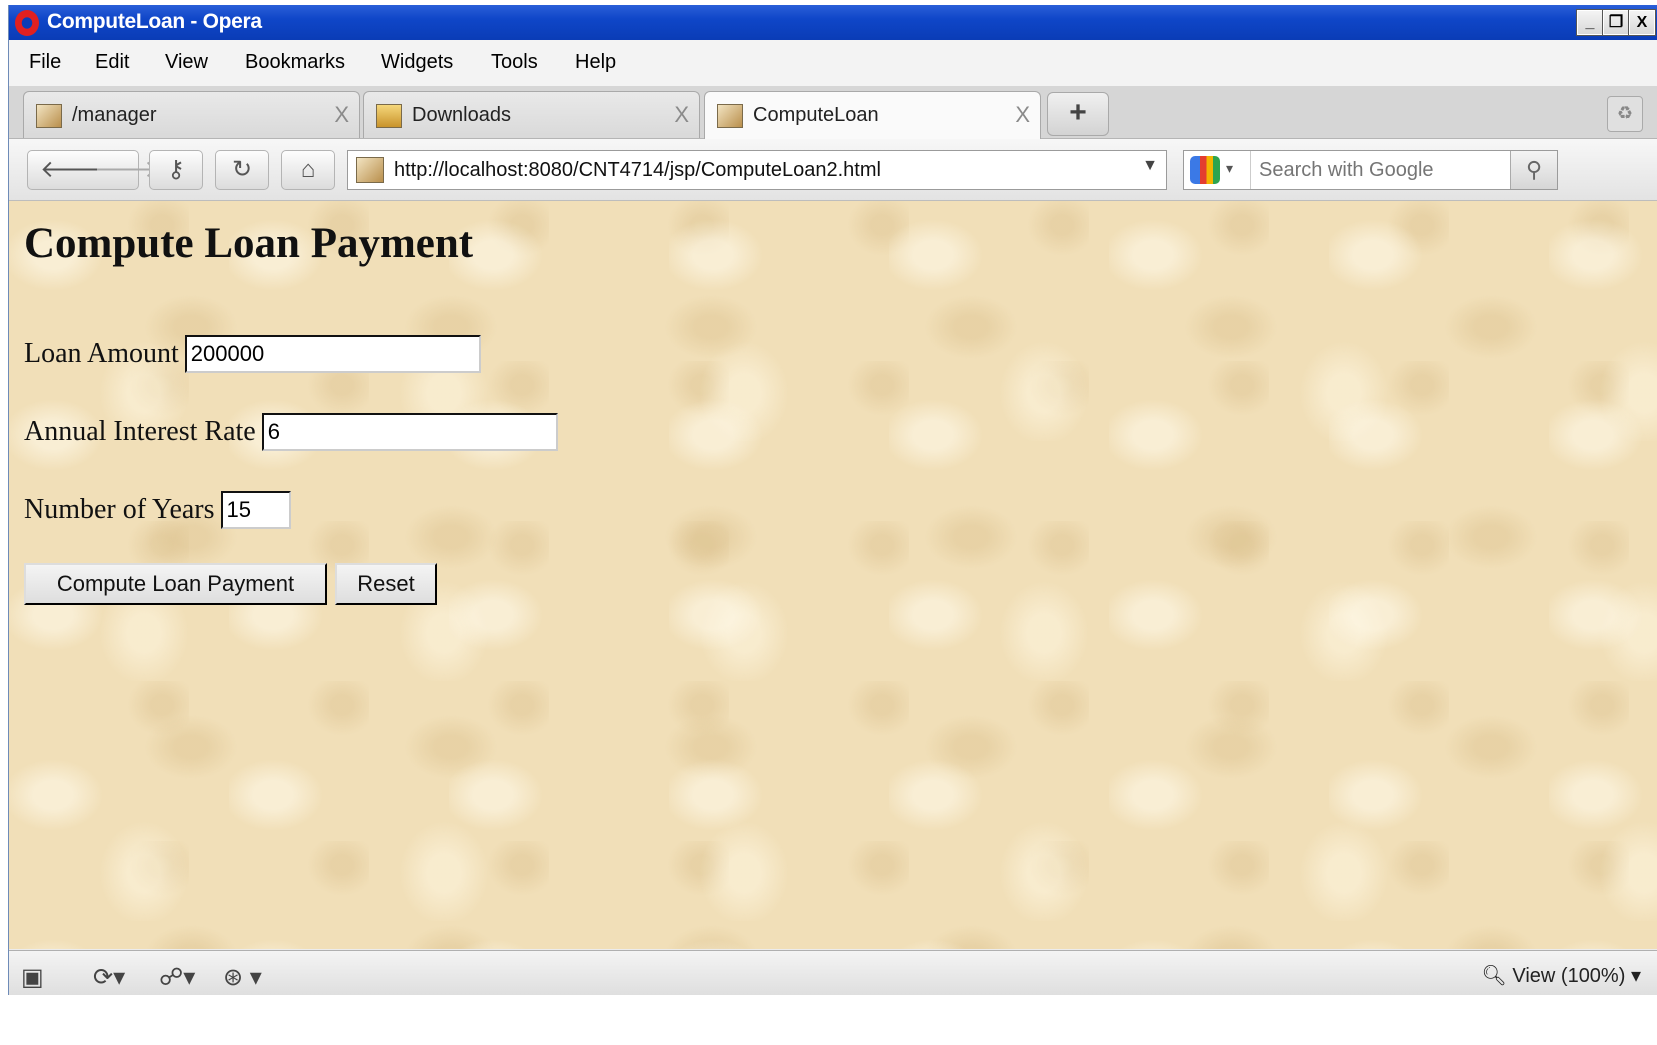  What do you see at coordinates (114, 115) in the screenshot?
I see `tab-label: /manager` at bounding box center [114, 115].